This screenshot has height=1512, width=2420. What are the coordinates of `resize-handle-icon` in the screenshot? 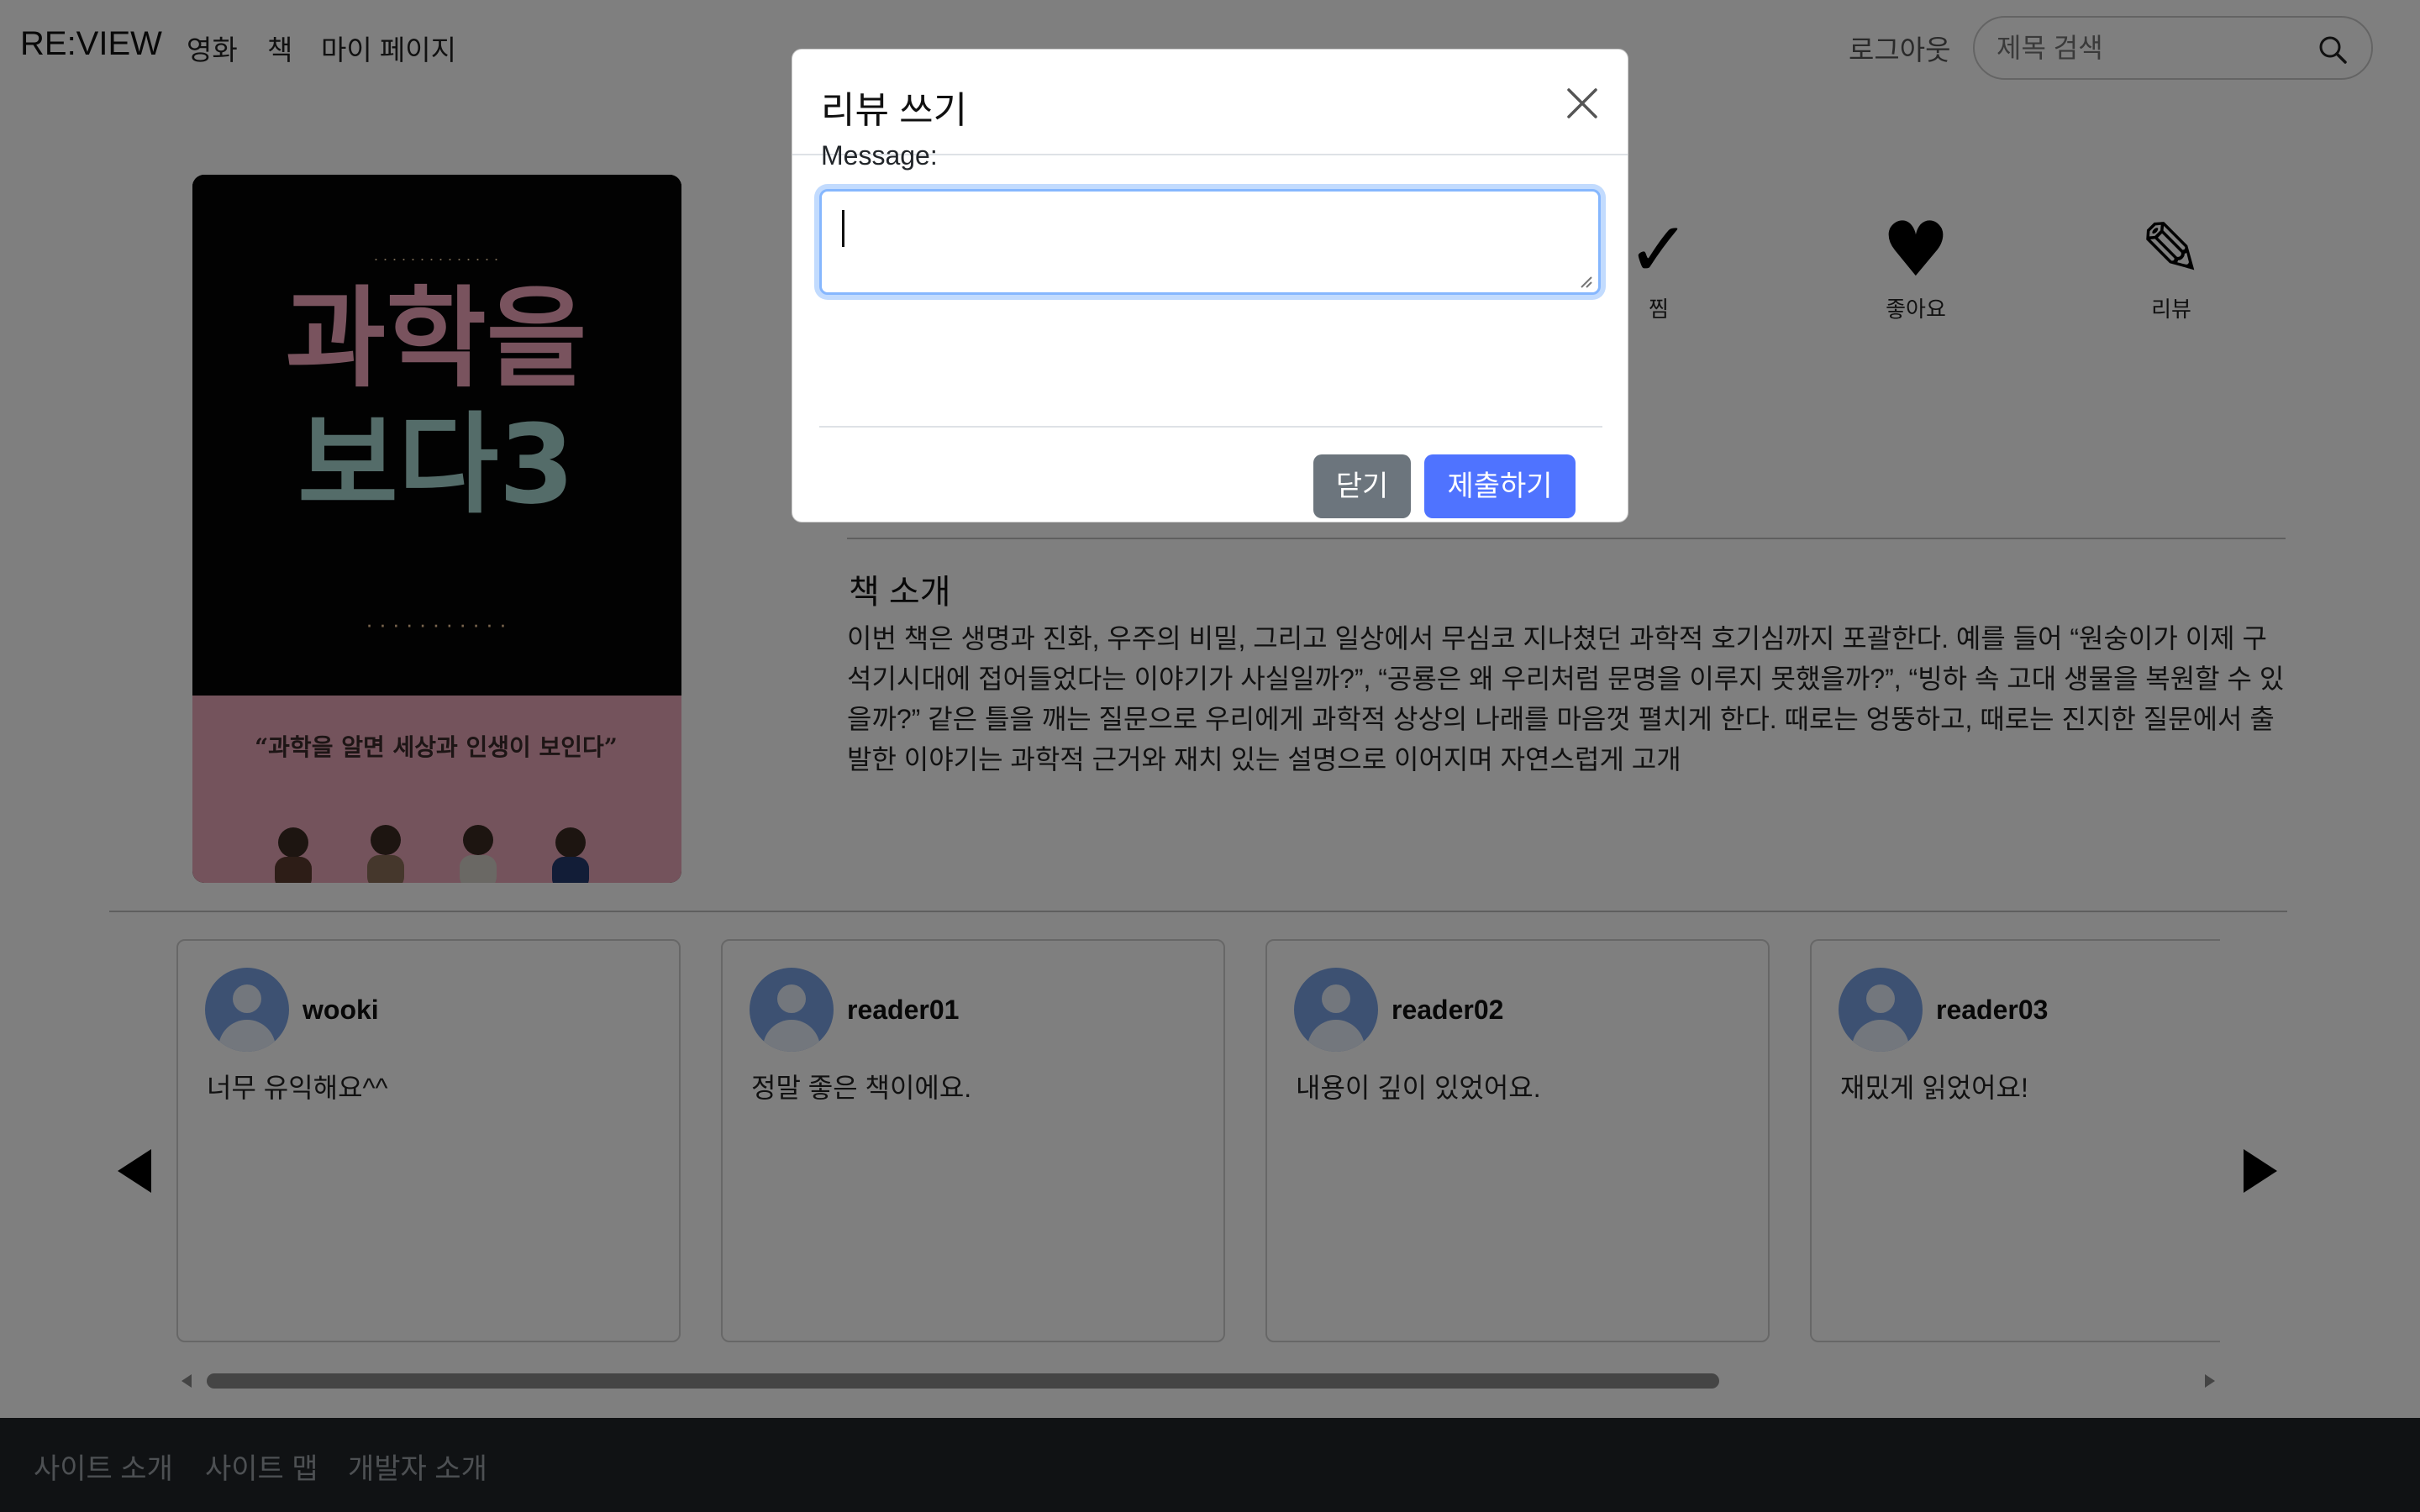 It's located at (1586, 281).